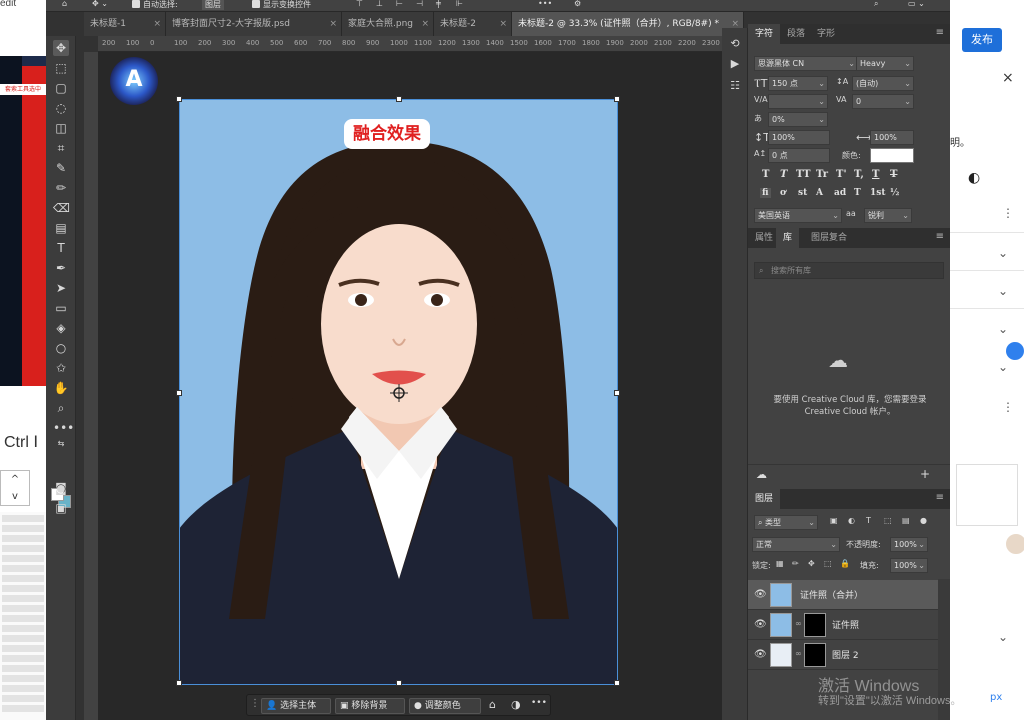  Describe the element at coordinates (61, 48) in the screenshot. I see `move-tool-icon: ✥` at that location.